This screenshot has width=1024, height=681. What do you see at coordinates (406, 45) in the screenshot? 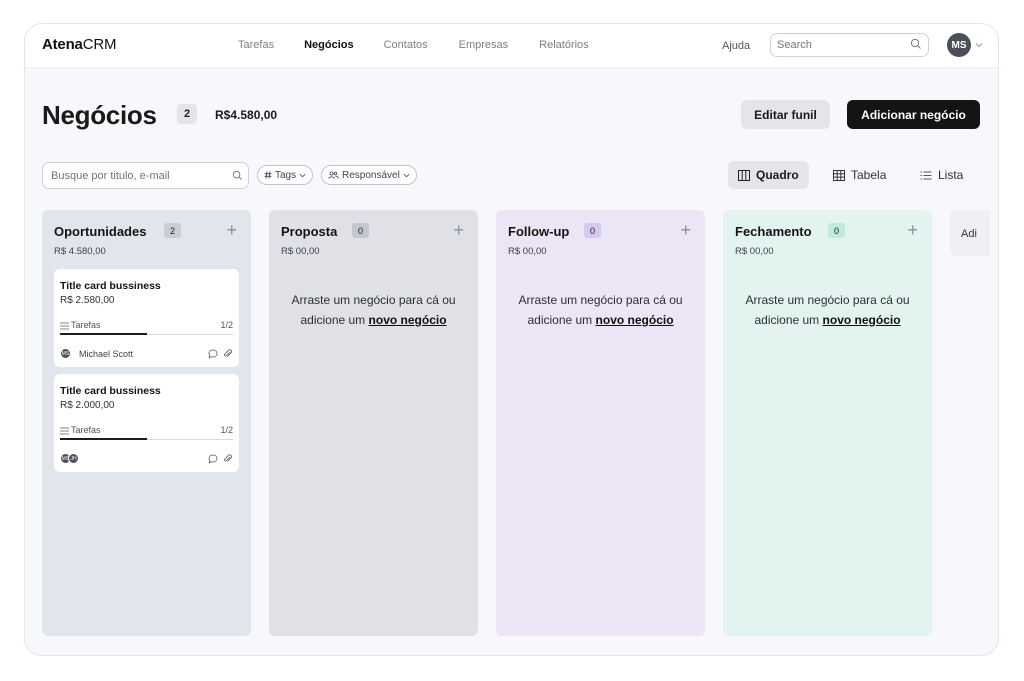
I see `nav-contatos: Contatos` at bounding box center [406, 45].